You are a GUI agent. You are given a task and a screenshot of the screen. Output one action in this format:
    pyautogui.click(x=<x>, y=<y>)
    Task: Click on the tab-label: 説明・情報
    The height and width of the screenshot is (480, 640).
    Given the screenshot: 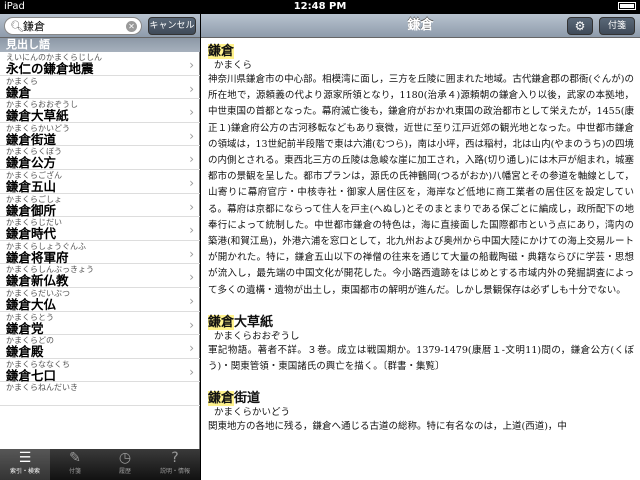 What is the action you would take?
    pyautogui.click(x=174, y=471)
    